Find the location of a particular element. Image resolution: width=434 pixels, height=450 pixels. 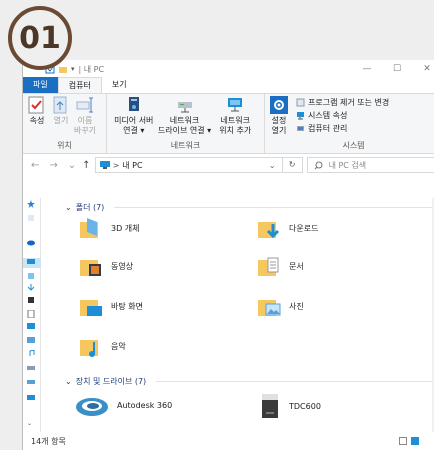

folder-desktop: 바탕 화면 is located at coordinates (111, 306).